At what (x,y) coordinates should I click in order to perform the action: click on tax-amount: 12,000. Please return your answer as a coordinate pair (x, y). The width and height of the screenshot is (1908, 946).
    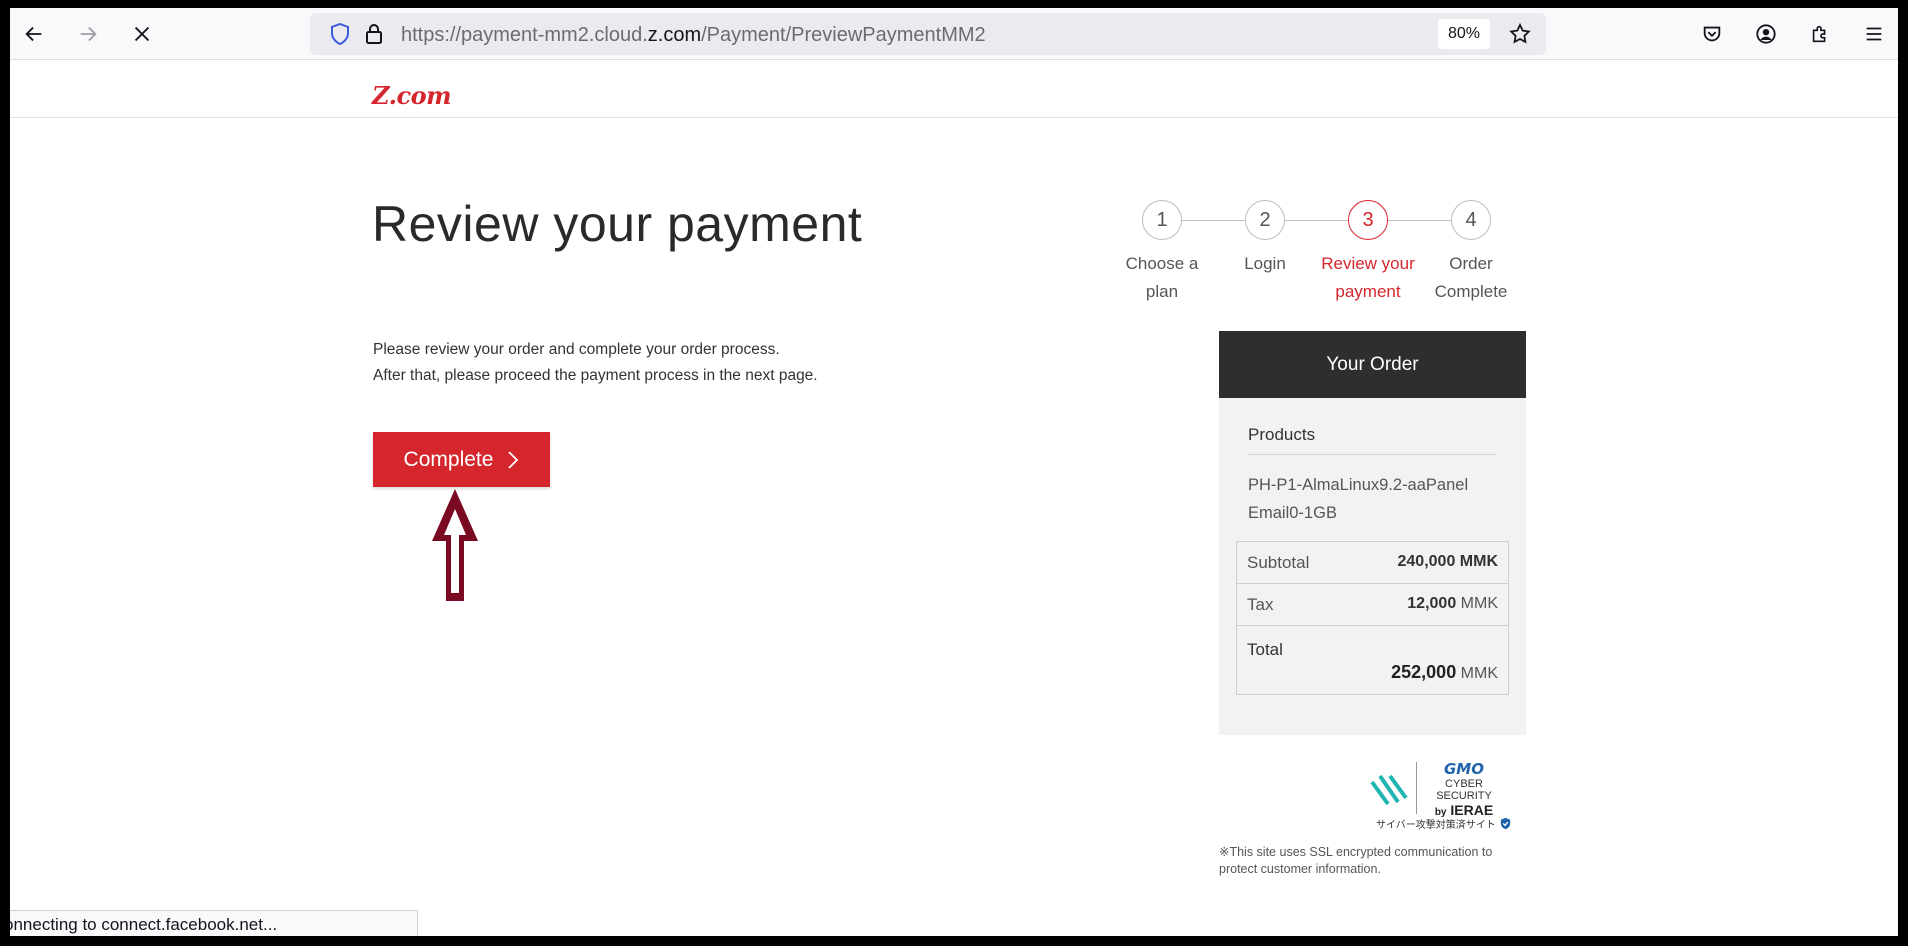
    Looking at the image, I should click on (1432, 603).